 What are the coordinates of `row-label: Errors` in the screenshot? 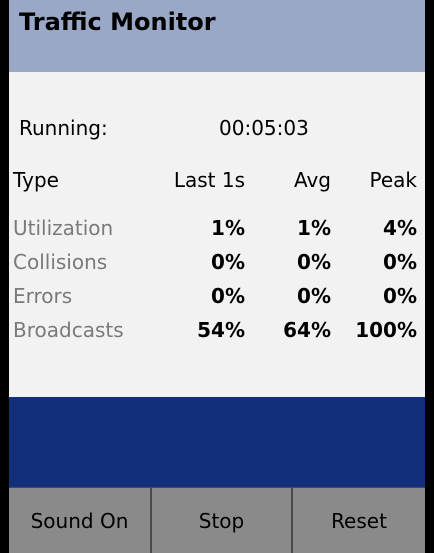 It's located at (43, 296).